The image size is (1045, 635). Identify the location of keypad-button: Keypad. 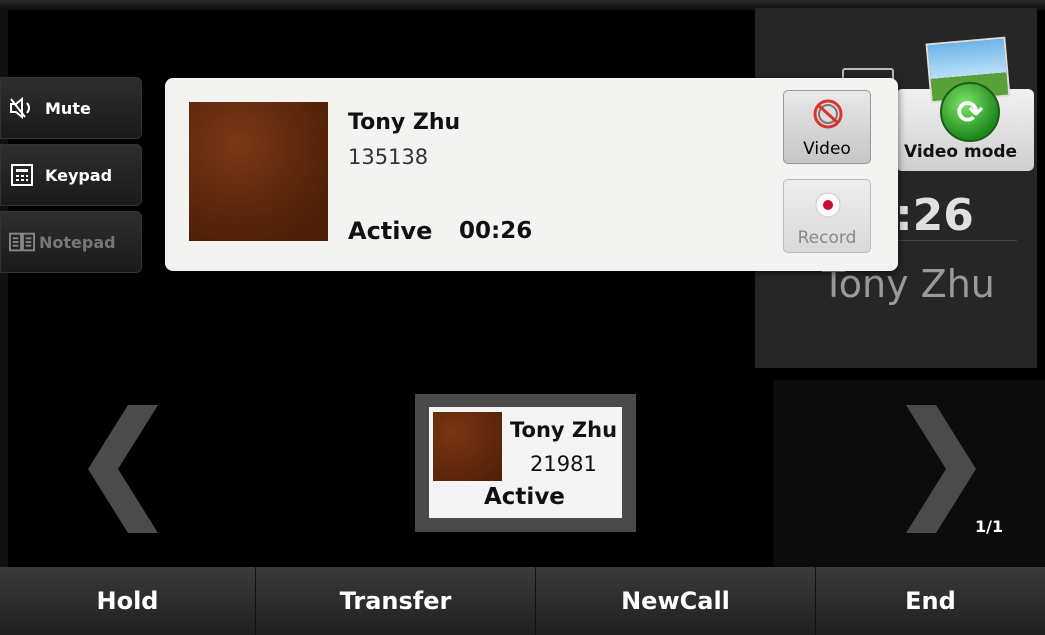
(71, 175).